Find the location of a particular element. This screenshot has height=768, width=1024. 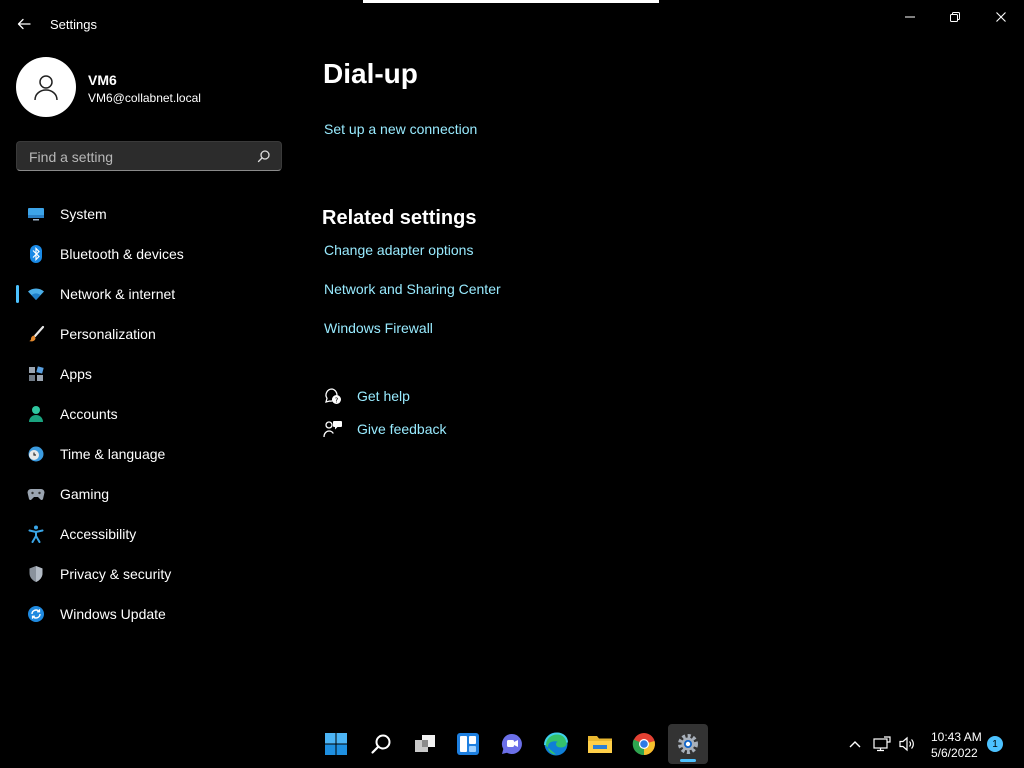

speaker-icon is located at coordinates (906, 744).